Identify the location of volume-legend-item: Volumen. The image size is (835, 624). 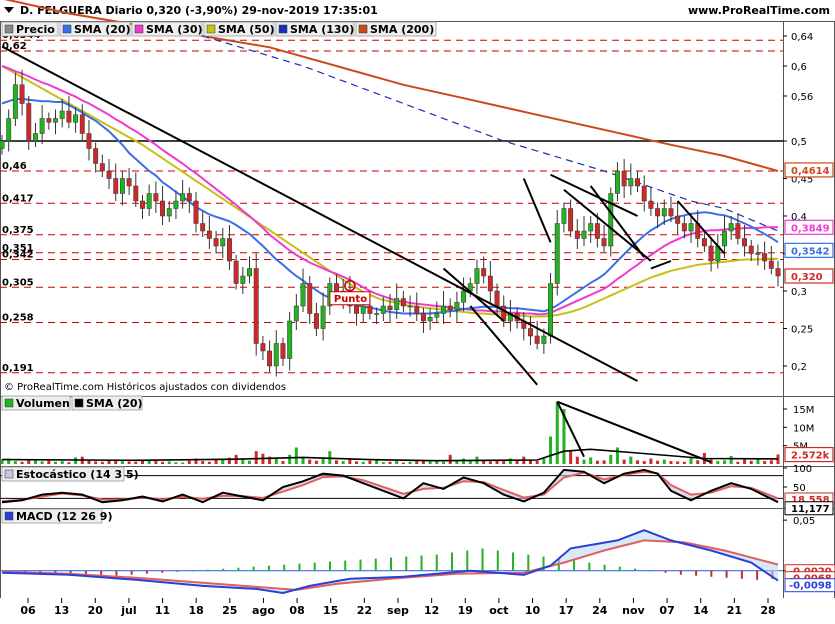
(36, 403).